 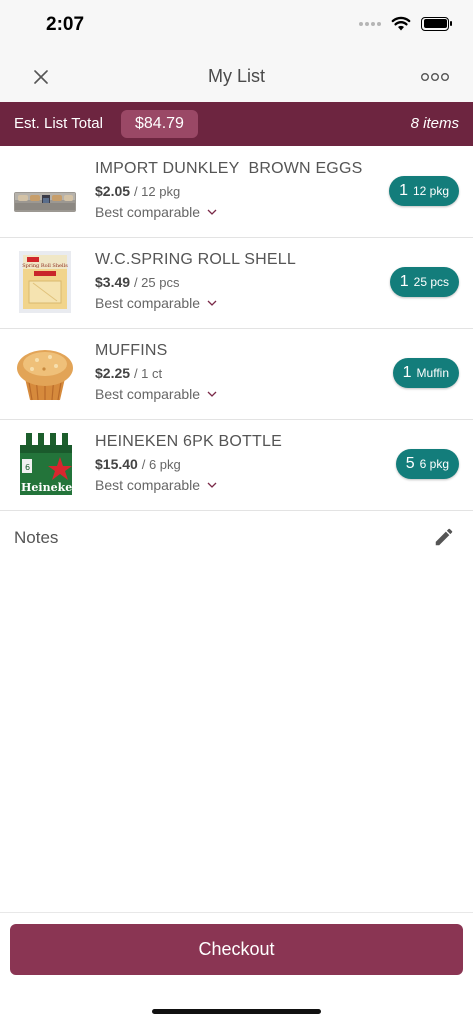 What do you see at coordinates (236, 537) in the screenshot?
I see `notes-row: Notes` at bounding box center [236, 537].